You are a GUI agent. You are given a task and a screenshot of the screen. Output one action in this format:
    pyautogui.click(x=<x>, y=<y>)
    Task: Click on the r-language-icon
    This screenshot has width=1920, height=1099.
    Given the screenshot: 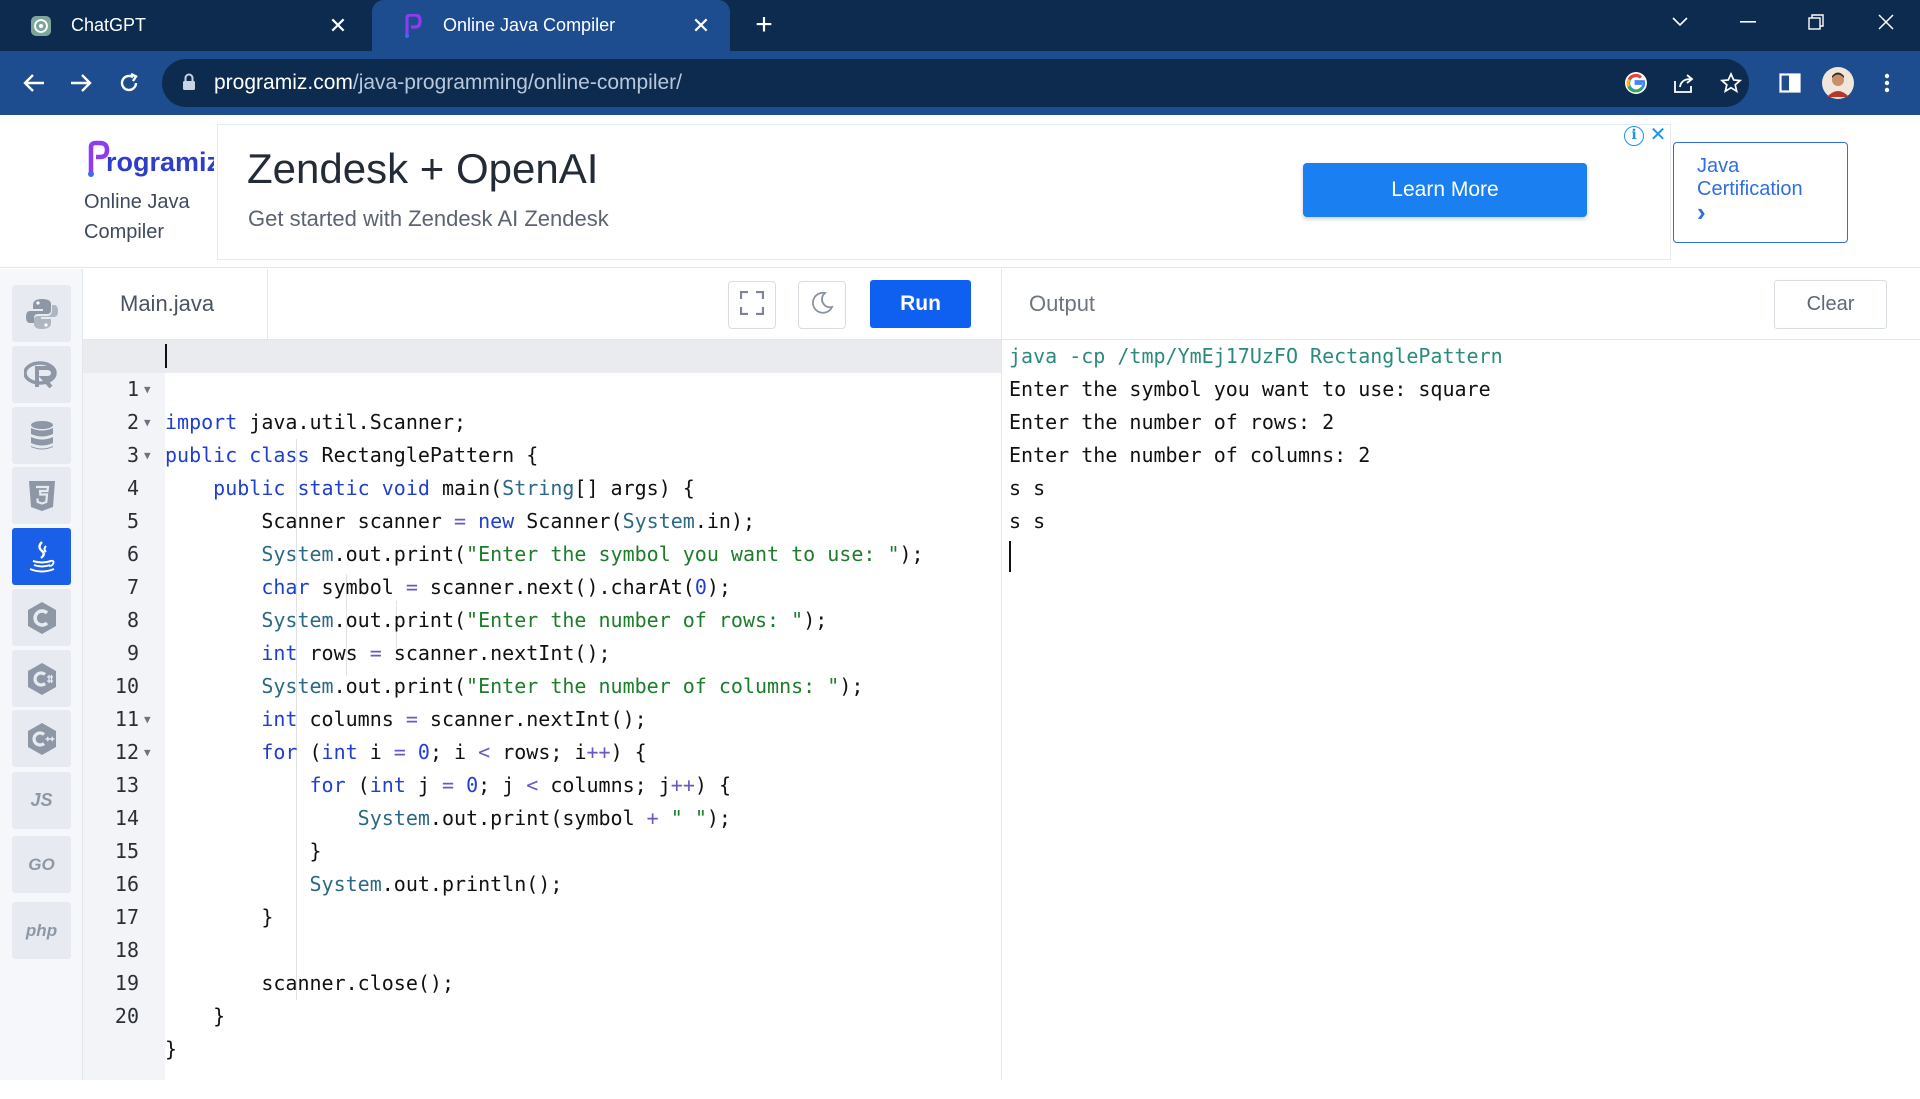 What is the action you would take?
    pyautogui.click(x=41, y=374)
    